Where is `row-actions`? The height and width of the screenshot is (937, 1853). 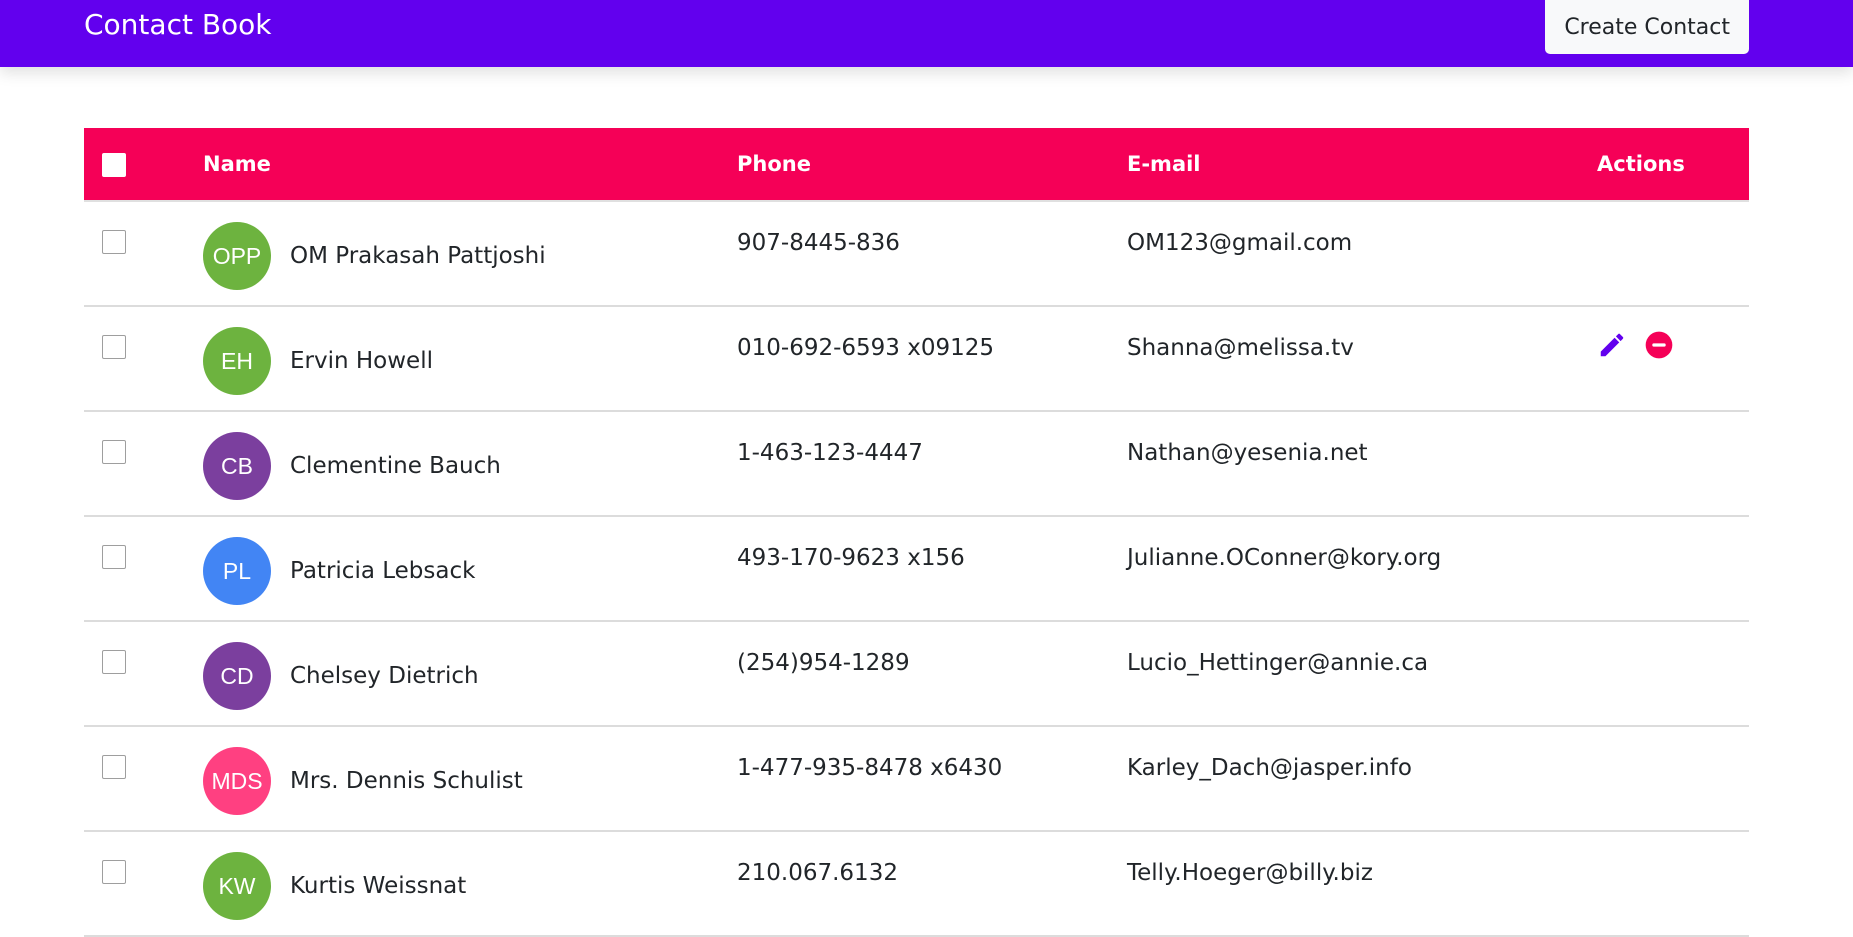
row-actions is located at coordinates (1673, 345).